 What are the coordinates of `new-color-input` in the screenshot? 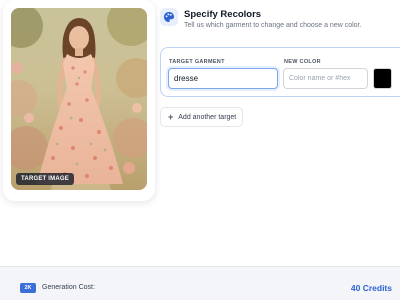 It's located at (325, 78).